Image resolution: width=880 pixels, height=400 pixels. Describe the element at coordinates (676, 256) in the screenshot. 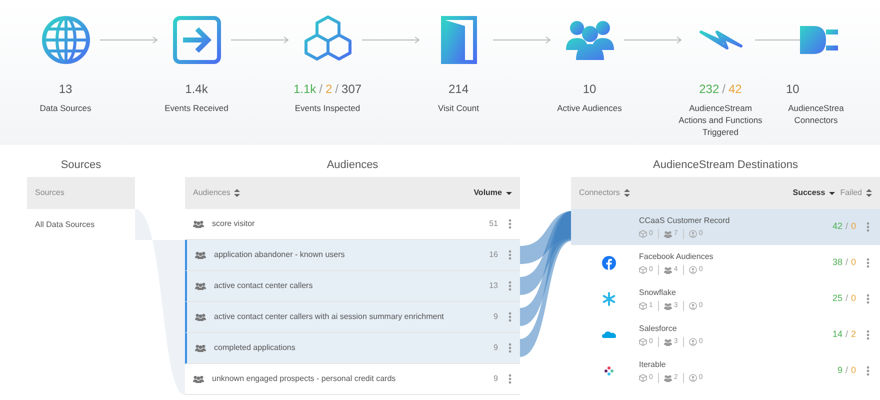

I see `connector-name: Facebook Audiences` at that location.